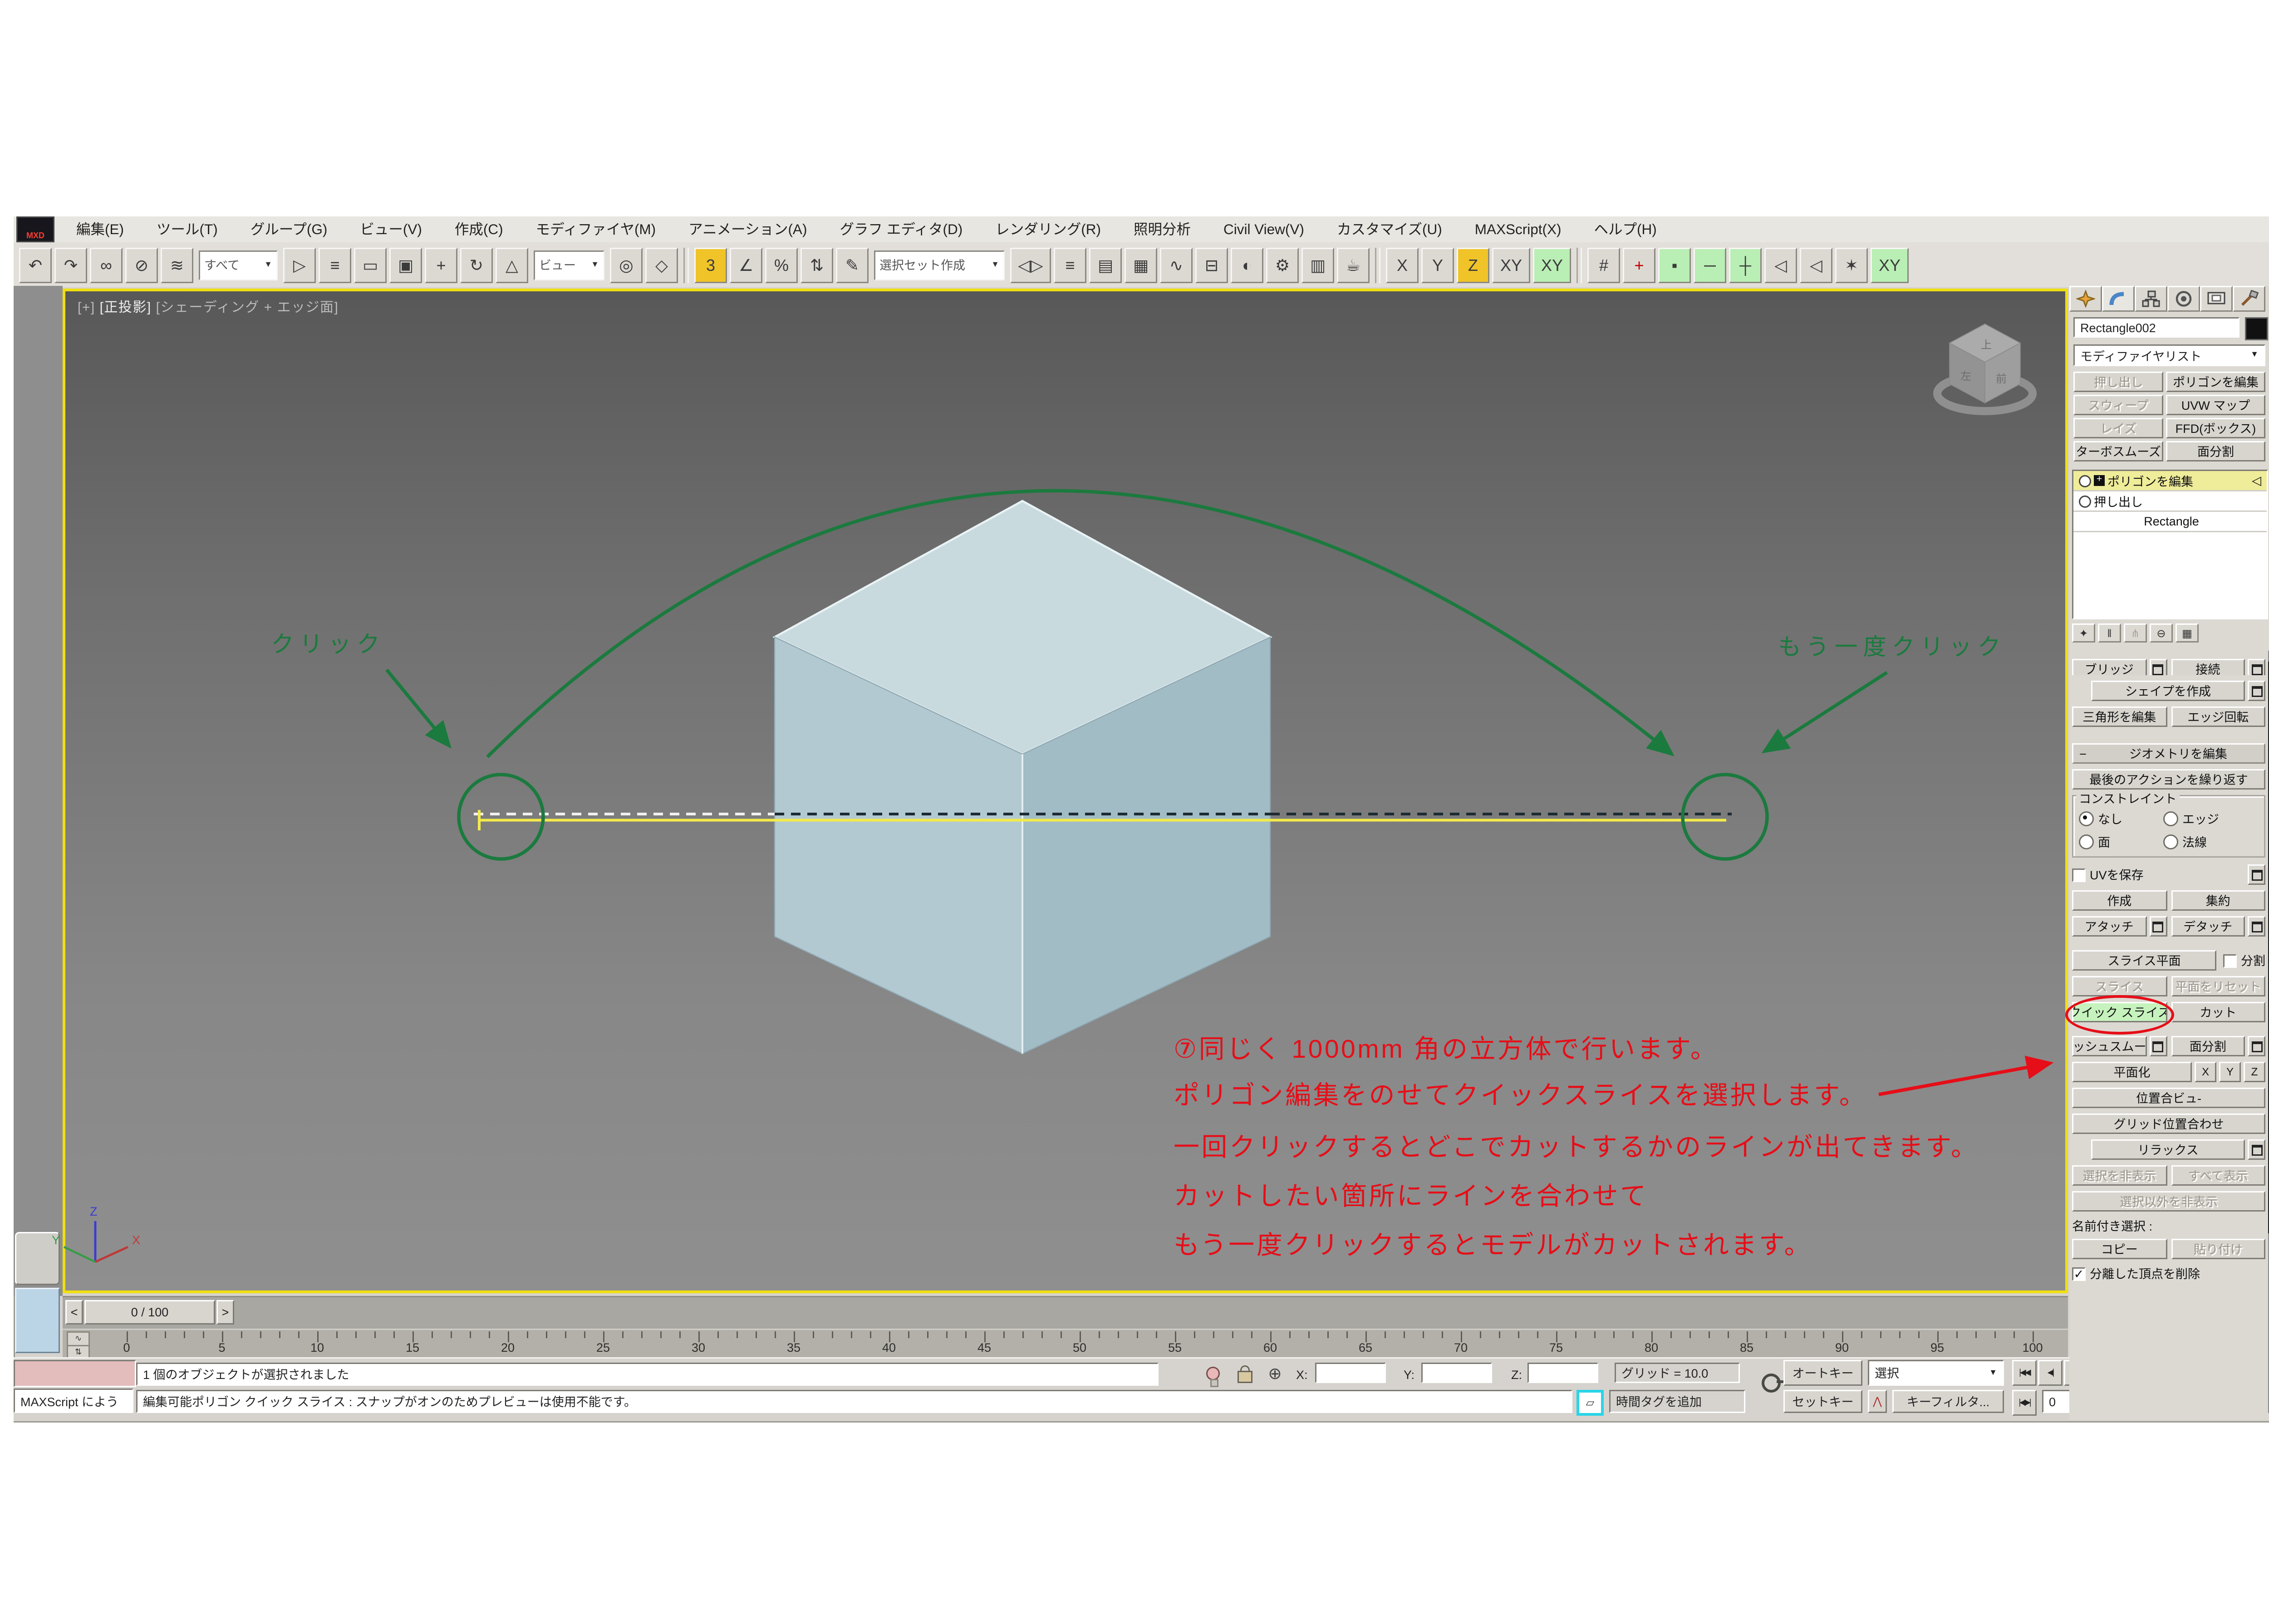  I want to click on panel-tab-utilities, so click(2249, 299).